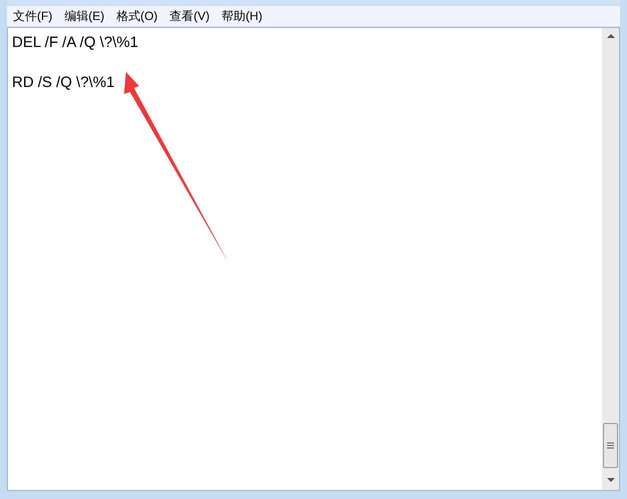 Image resolution: width=627 pixels, height=499 pixels. I want to click on vertical-scrollbar, so click(610, 259).